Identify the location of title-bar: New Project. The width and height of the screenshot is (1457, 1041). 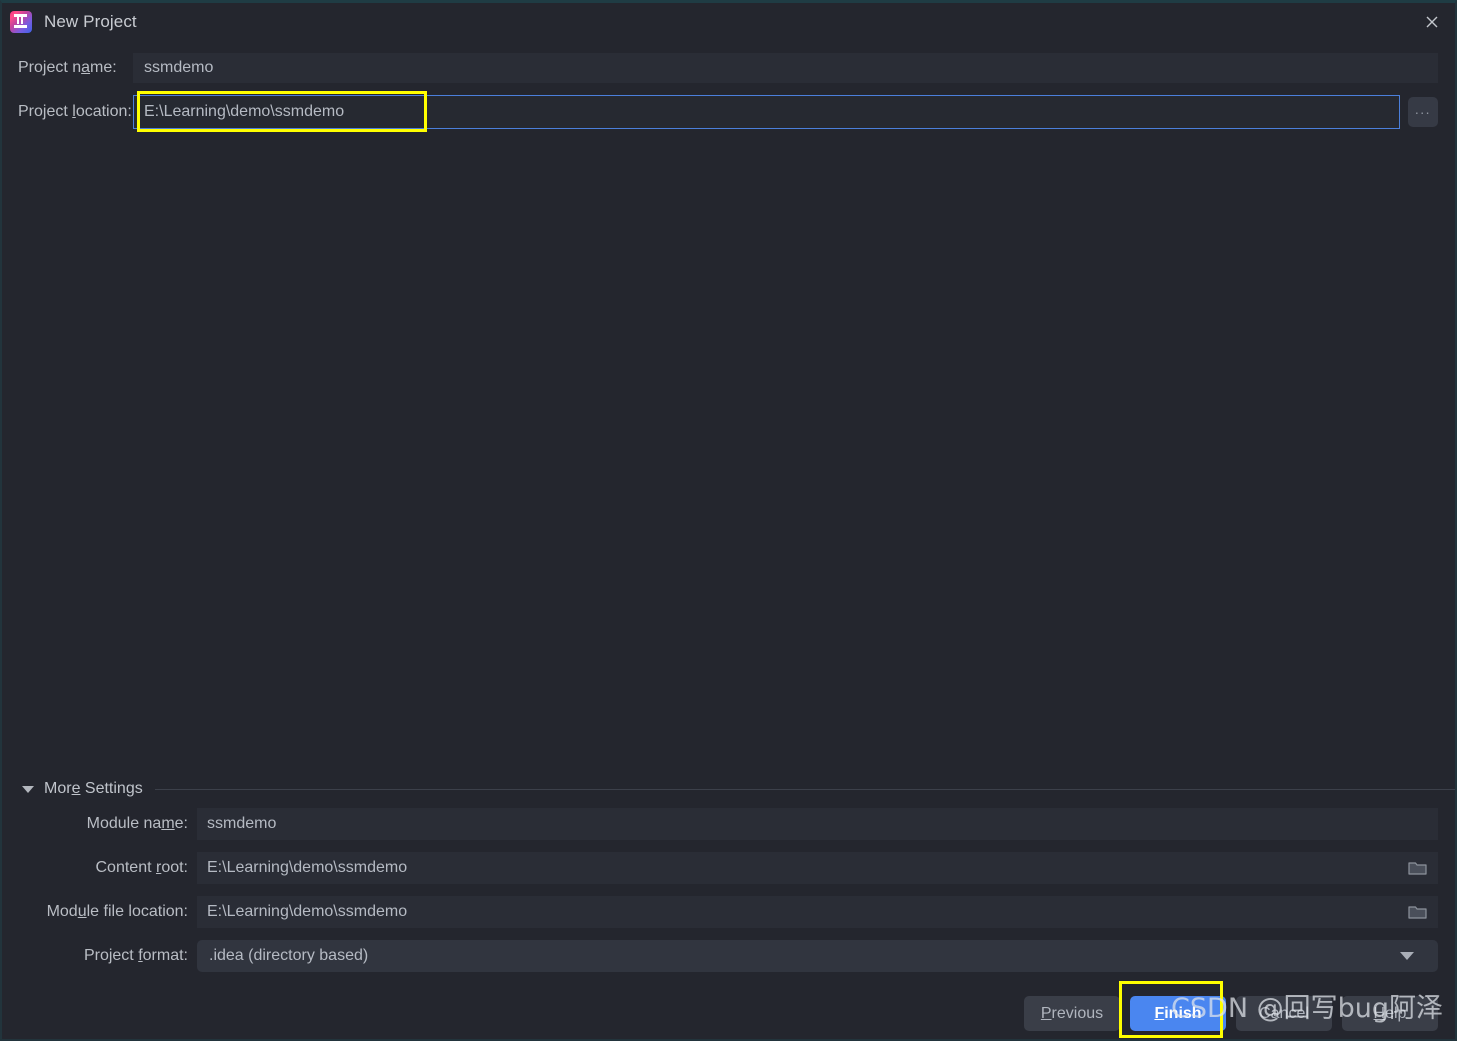
(728, 22).